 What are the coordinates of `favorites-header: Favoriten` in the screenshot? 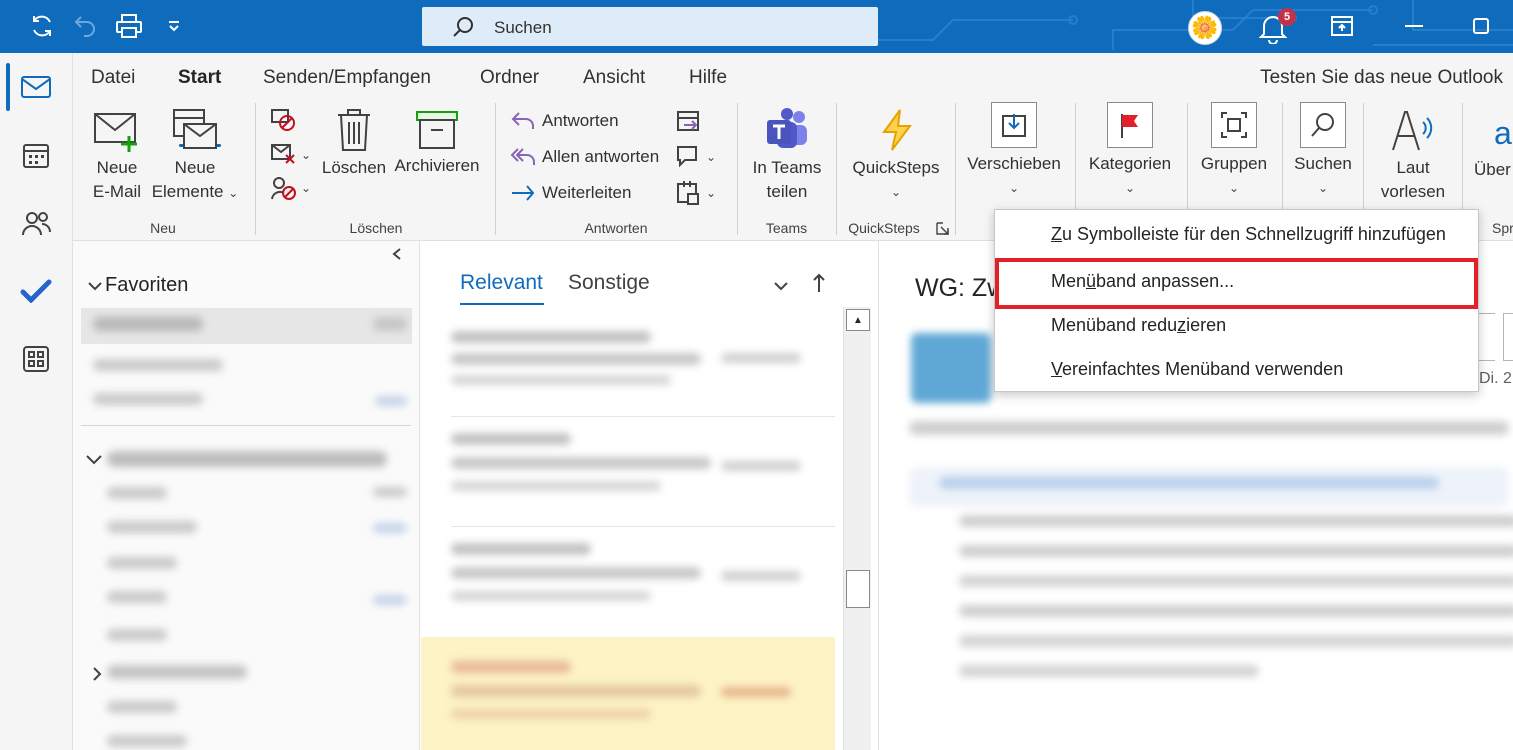 It's located at (146, 285).